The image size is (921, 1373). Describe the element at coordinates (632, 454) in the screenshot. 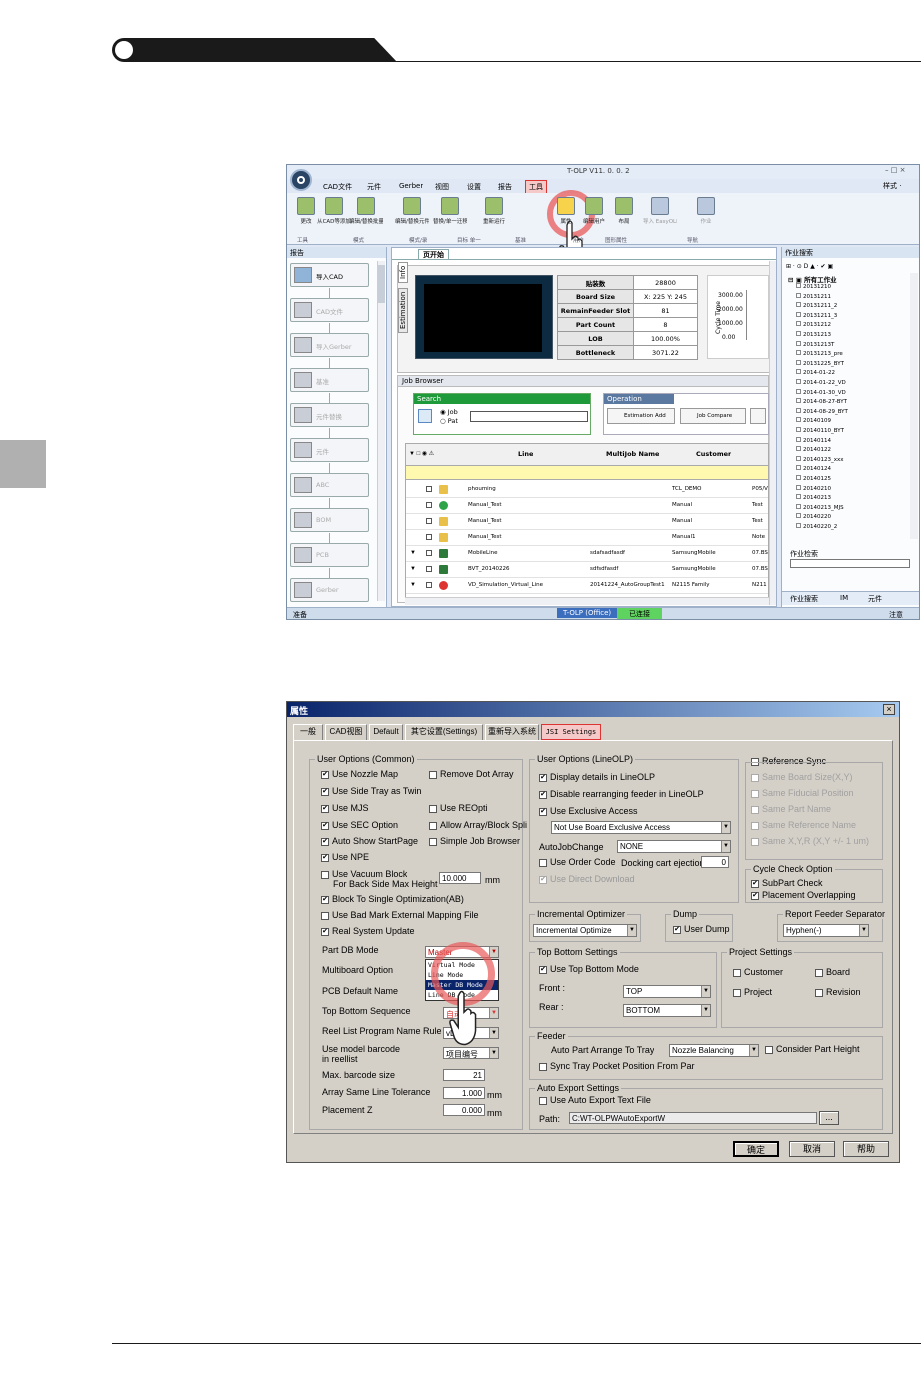

I see `col-multijob: MultiJob Name` at that location.